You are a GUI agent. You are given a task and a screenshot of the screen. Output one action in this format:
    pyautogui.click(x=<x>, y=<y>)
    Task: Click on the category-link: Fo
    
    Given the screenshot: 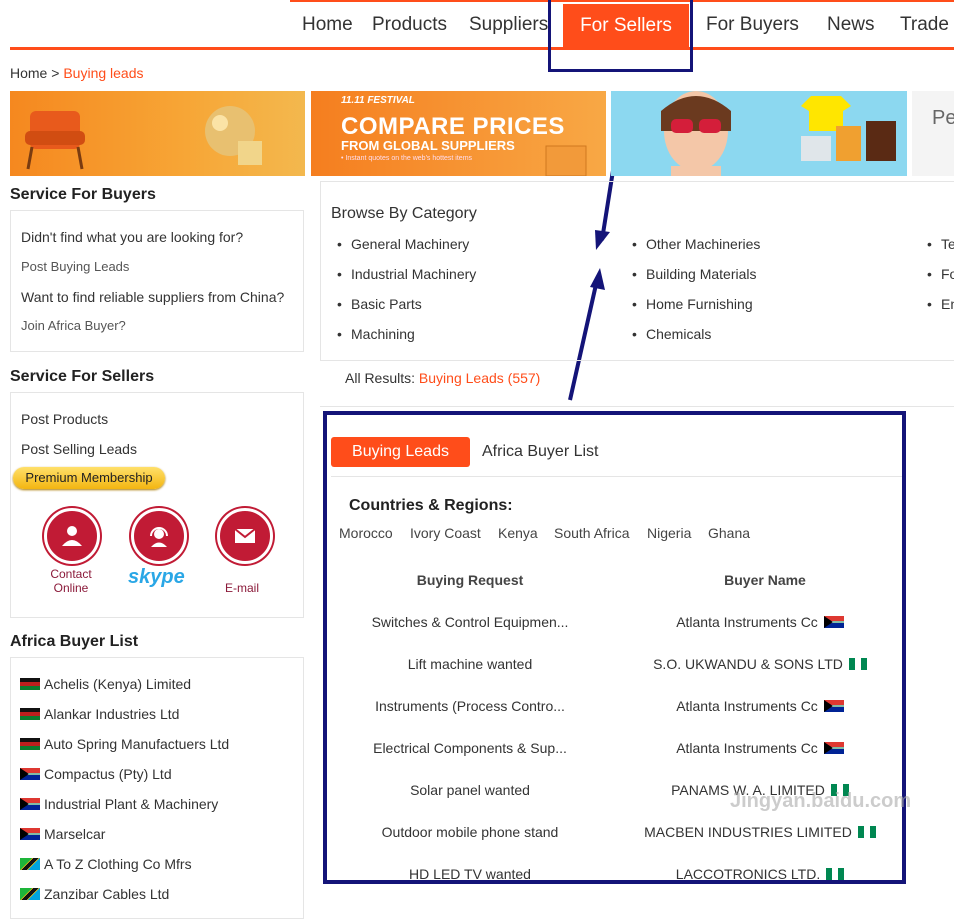 What is the action you would take?
    pyautogui.click(x=940, y=274)
    